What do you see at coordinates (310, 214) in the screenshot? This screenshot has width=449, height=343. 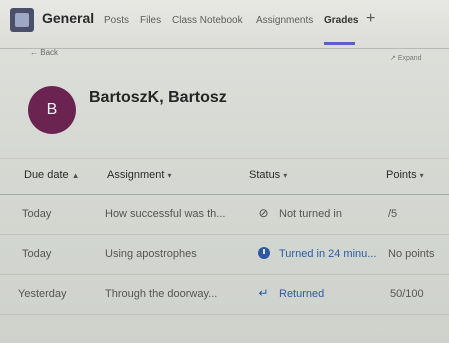 I see `status-cell: Not turned in` at bounding box center [310, 214].